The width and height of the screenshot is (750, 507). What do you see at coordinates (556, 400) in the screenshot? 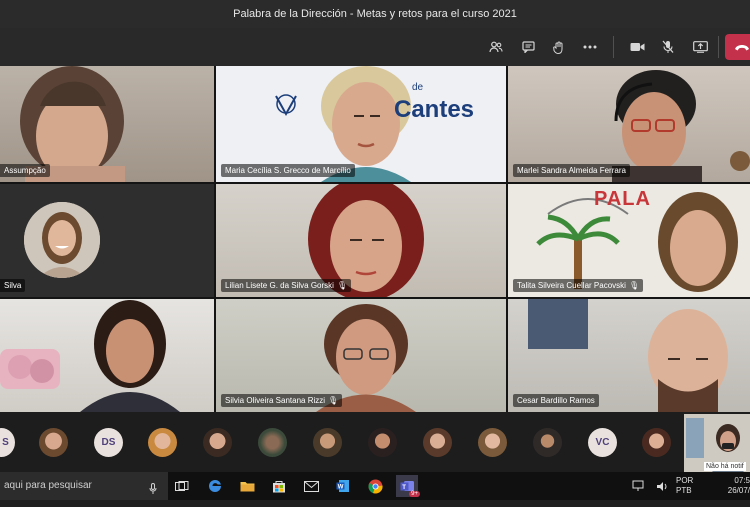
I see `participant-name-label: Cesar Bardillo Ramos` at bounding box center [556, 400].